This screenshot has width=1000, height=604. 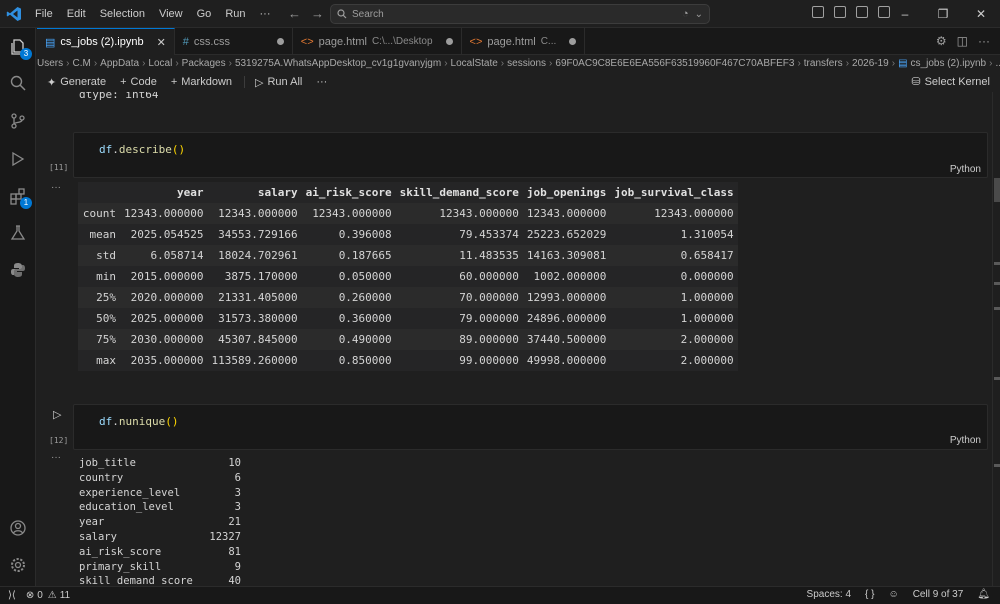 I want to click on cell-code-text: df.describe(), so click(x=142, y=149).